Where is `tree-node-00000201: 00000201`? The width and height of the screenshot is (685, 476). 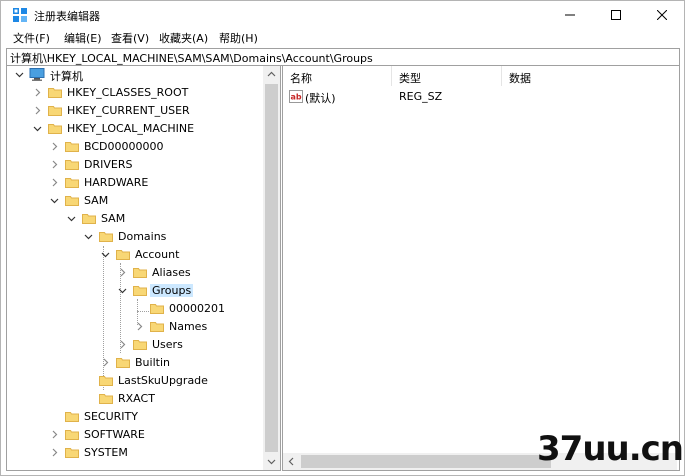 tree-node-00000201: 00000201 is located at coordinates (135, 309).